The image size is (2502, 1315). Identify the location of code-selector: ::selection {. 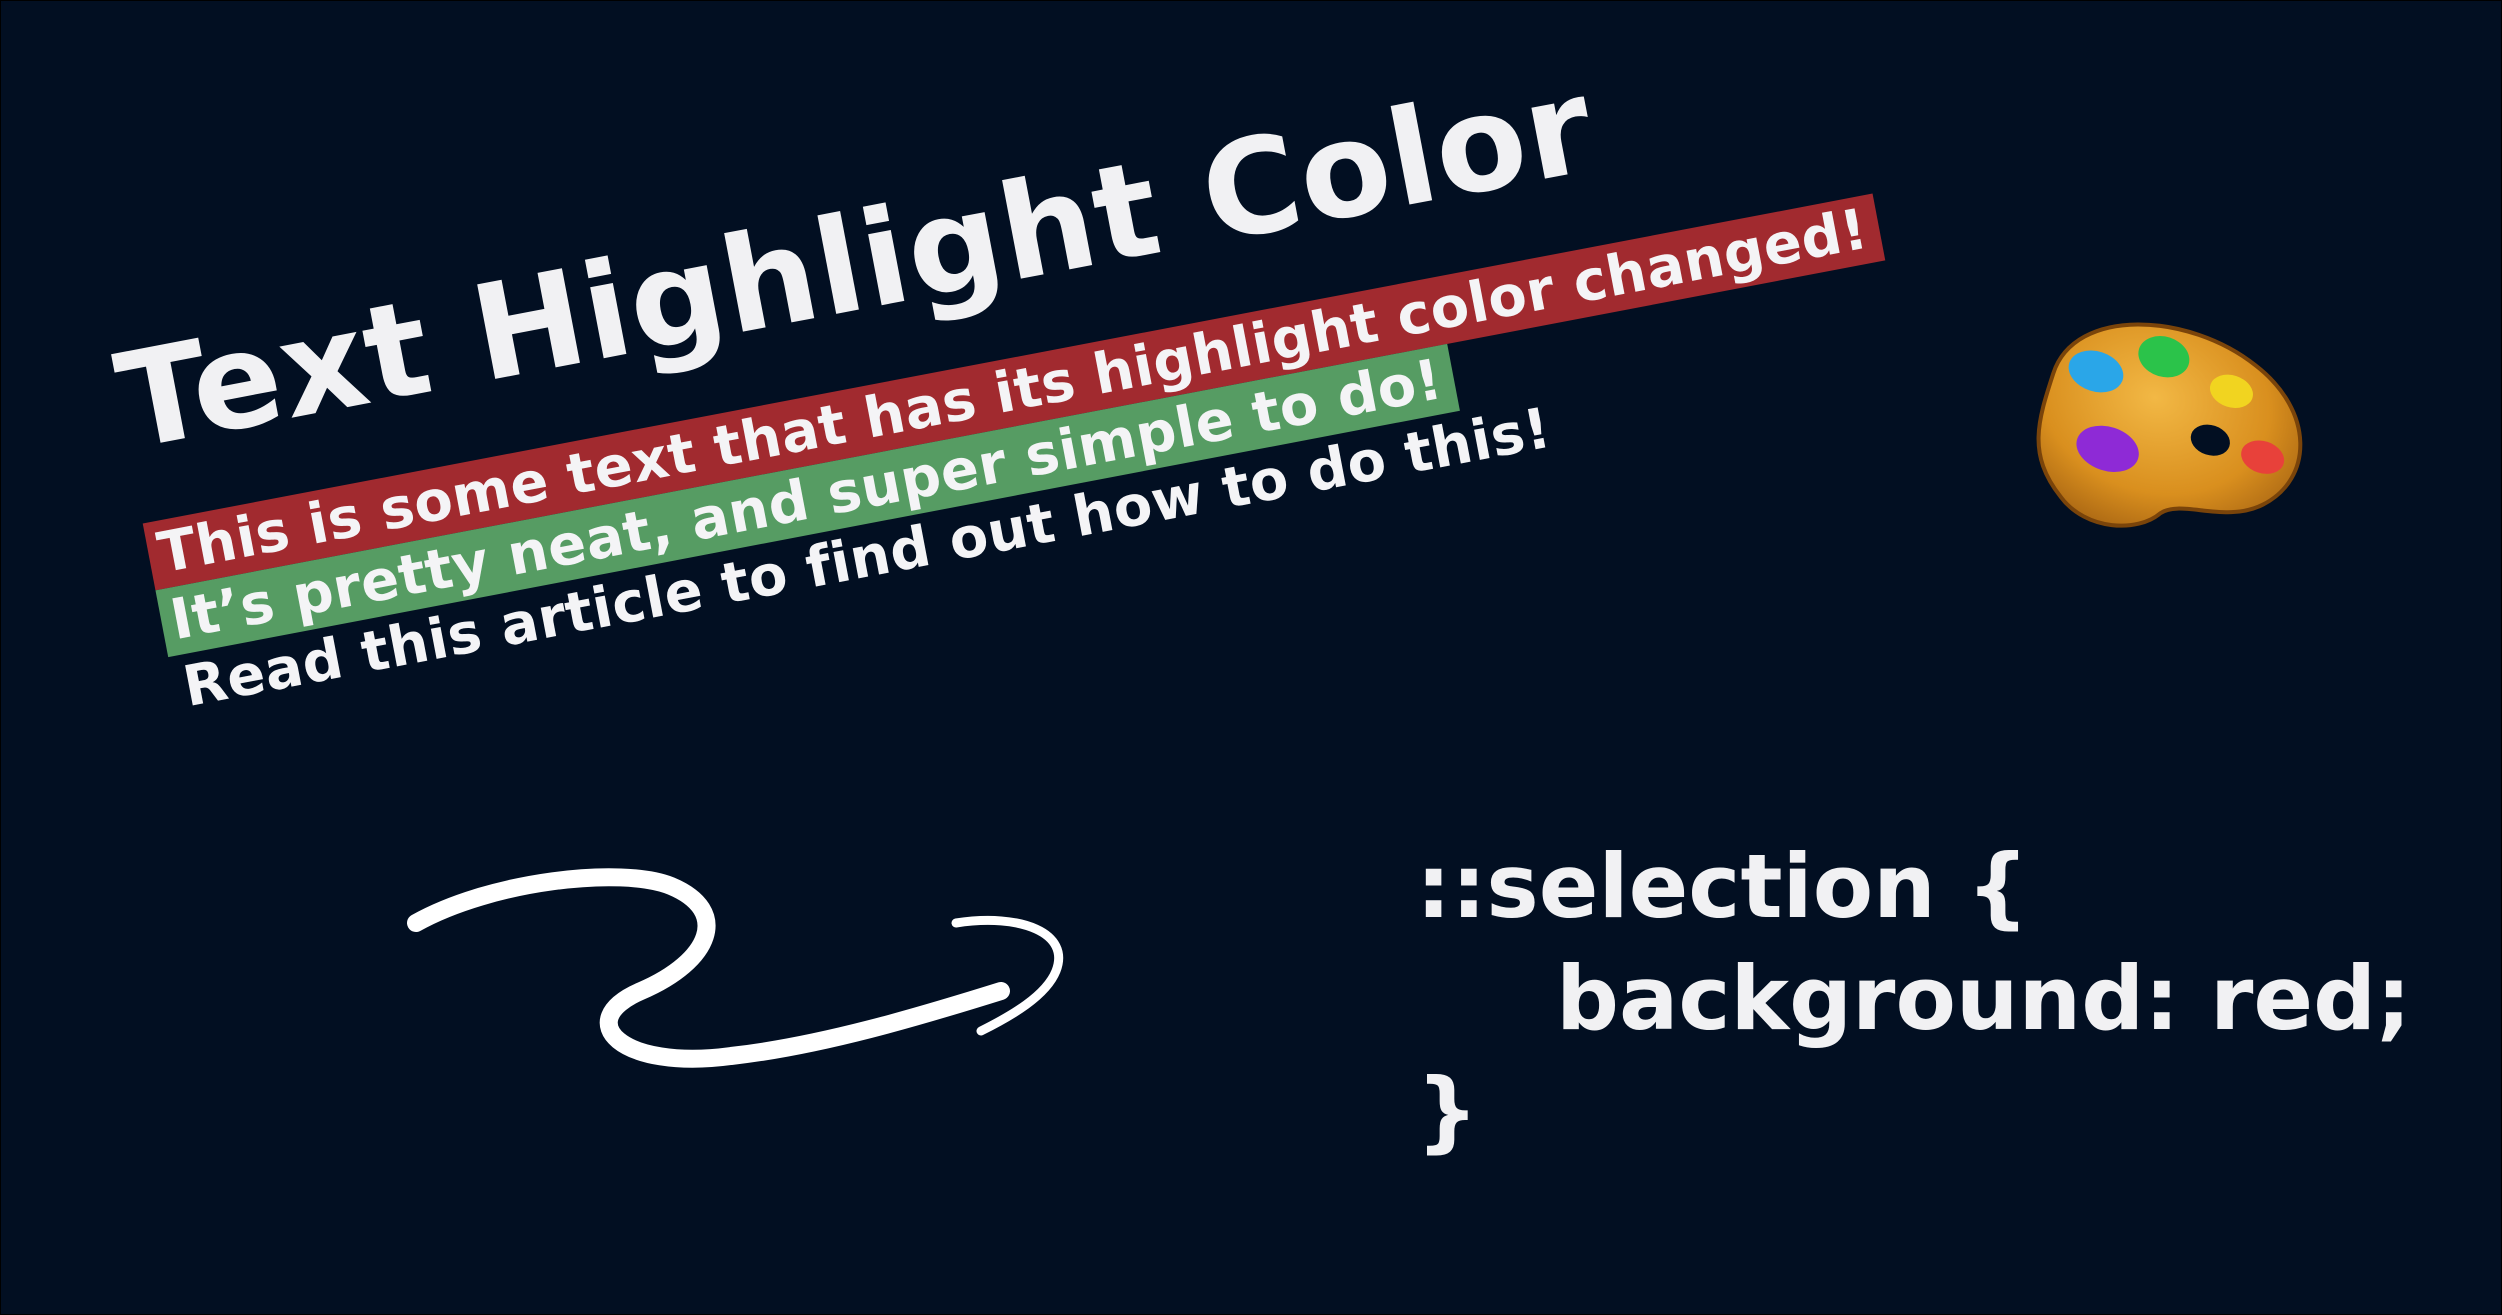
(1723, 886).